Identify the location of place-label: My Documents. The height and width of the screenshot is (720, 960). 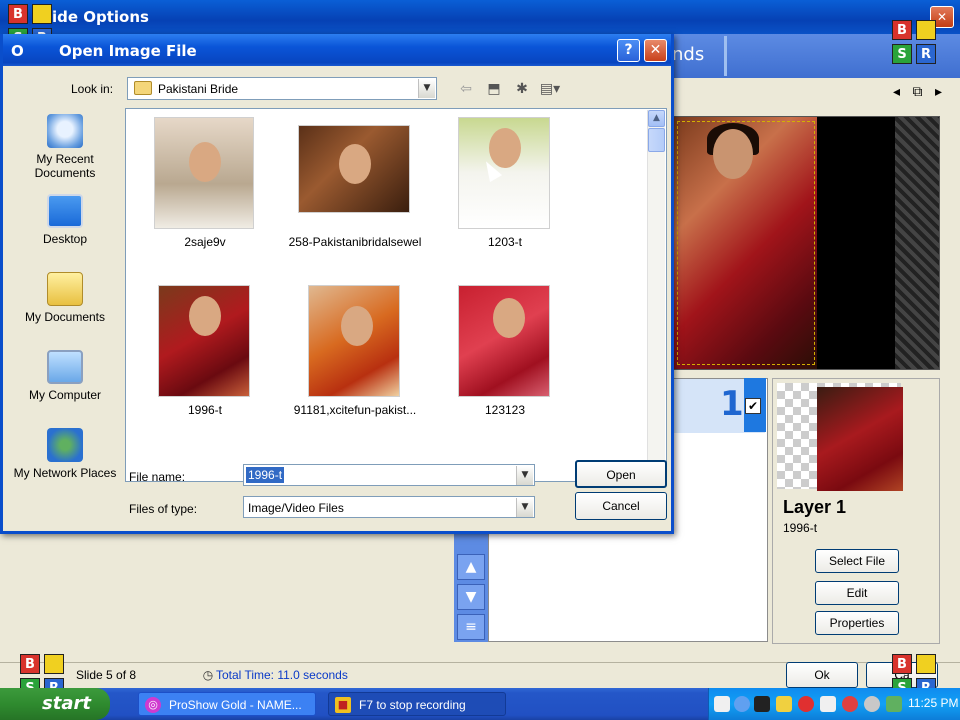
(65, 317).